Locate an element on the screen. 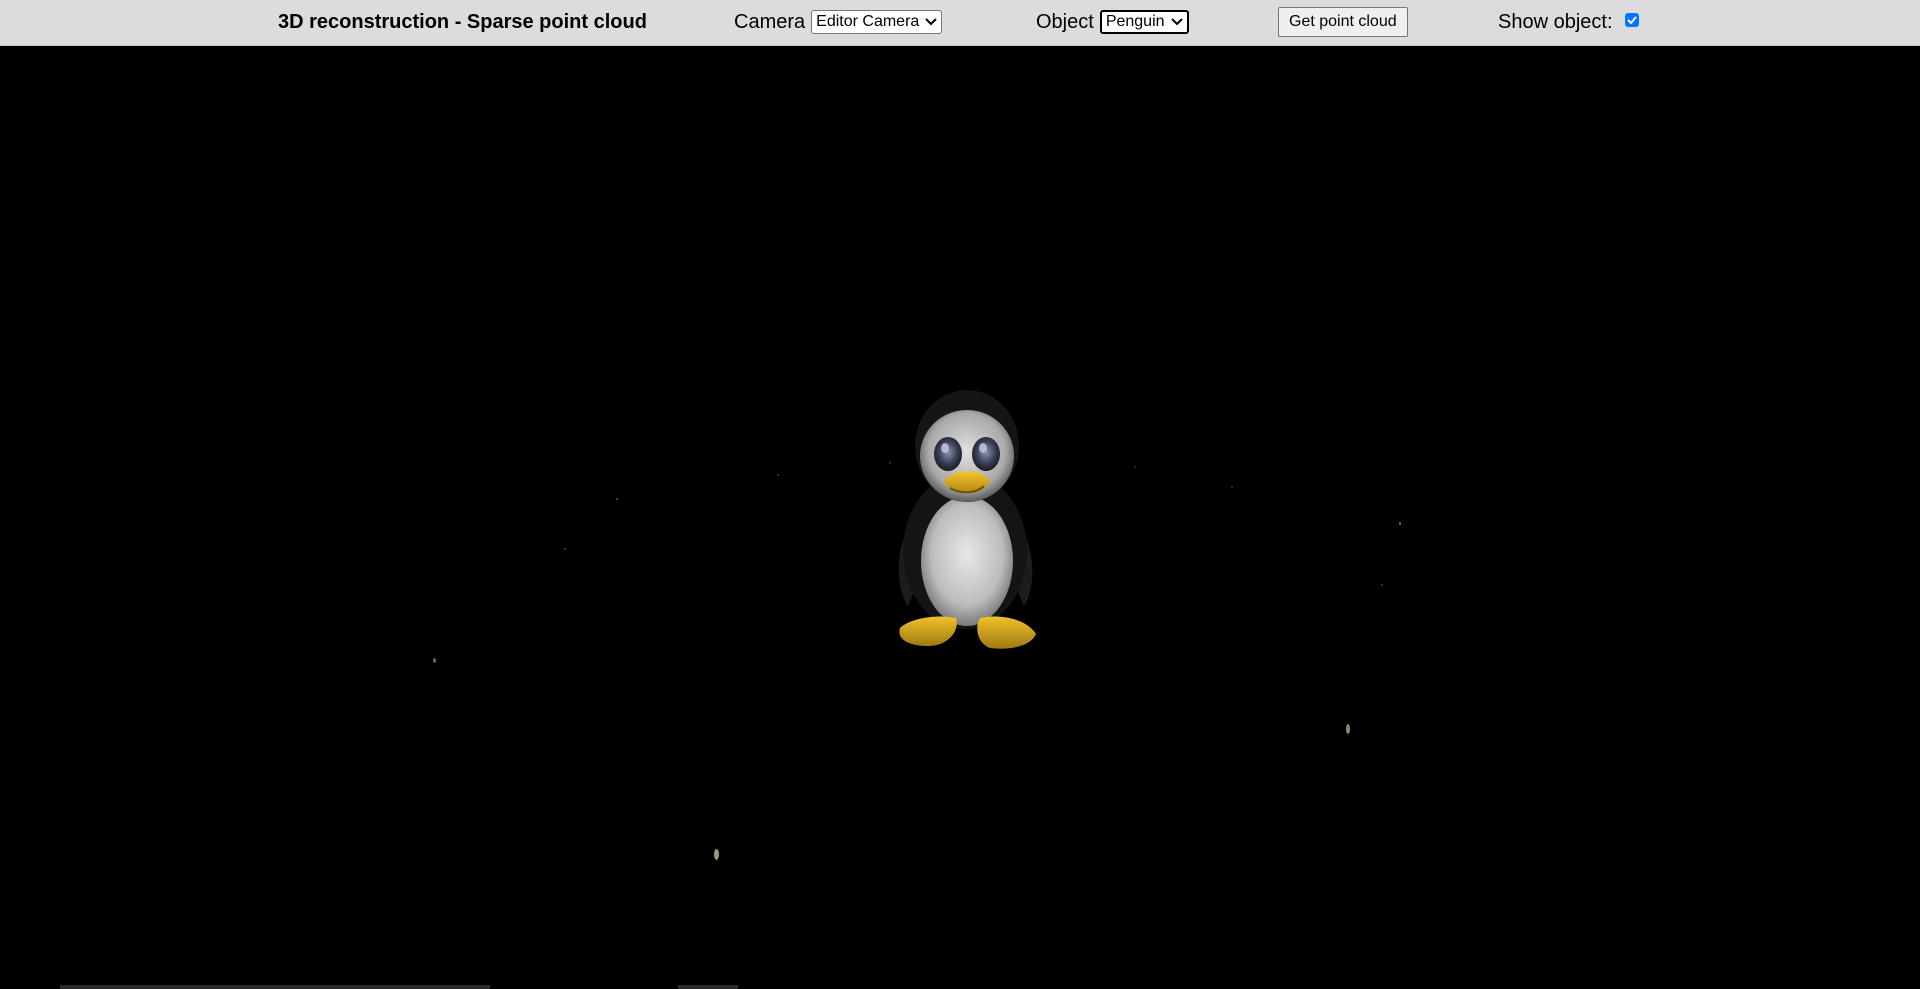 Image resolution: width=1920 pixels, height=989 pixels. penguin-model is located at coordinates (965, 506).